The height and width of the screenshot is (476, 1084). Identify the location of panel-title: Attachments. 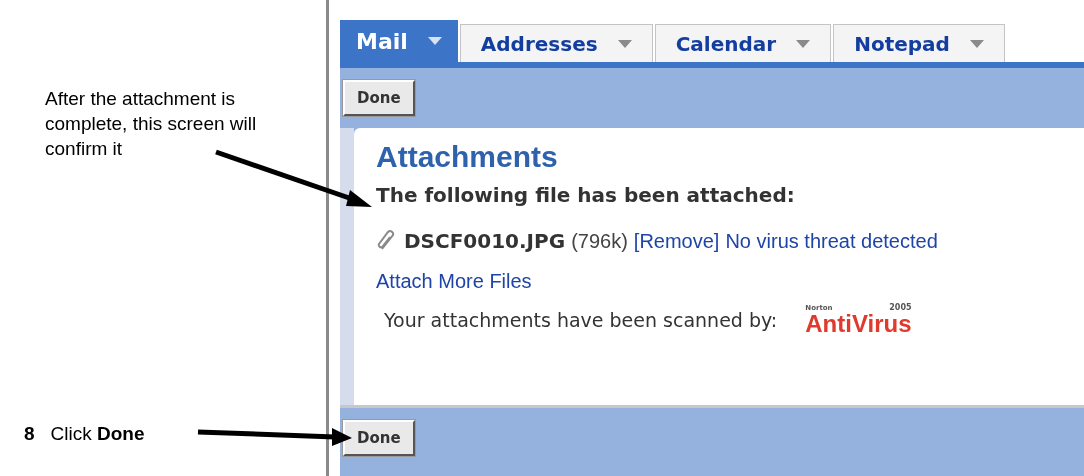
(467, 157).